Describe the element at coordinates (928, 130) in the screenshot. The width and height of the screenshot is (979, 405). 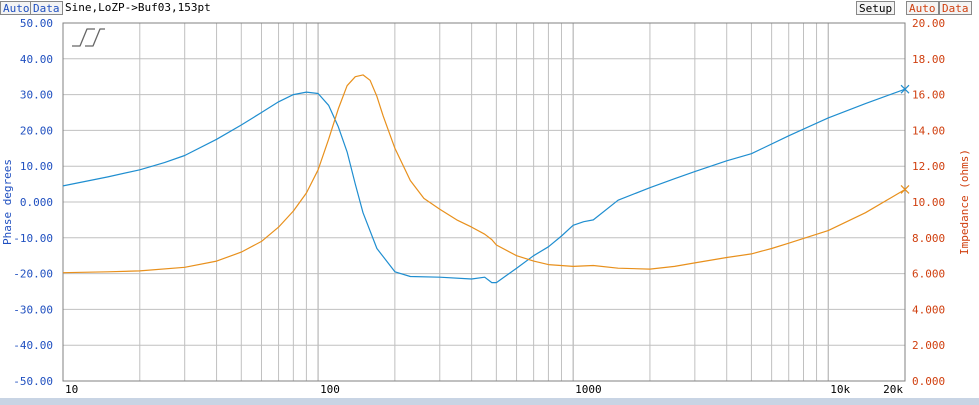
I see `right-tick-label: 14.00` at that location.